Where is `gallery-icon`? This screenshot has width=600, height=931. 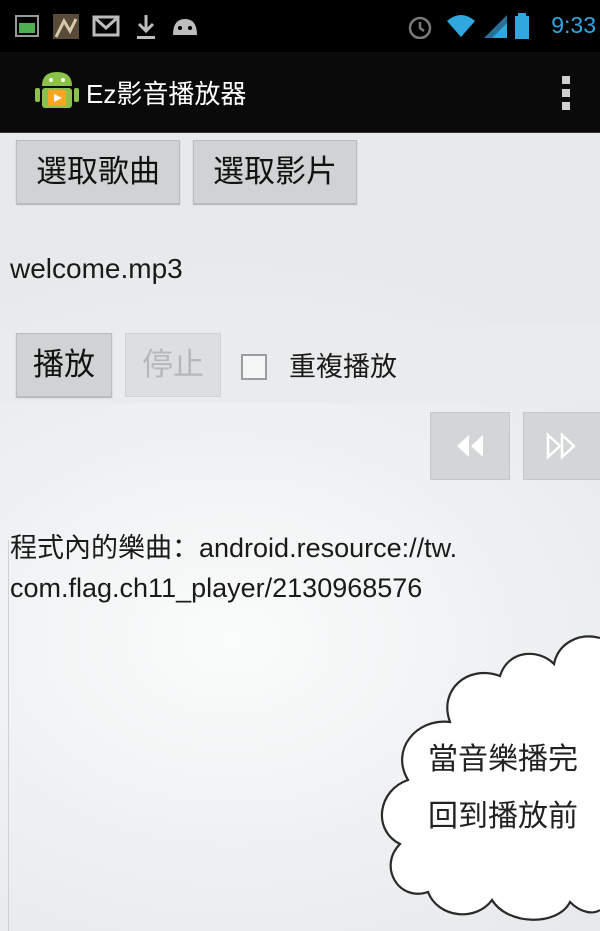 gallery-icon is located at coordinates (27, 26).